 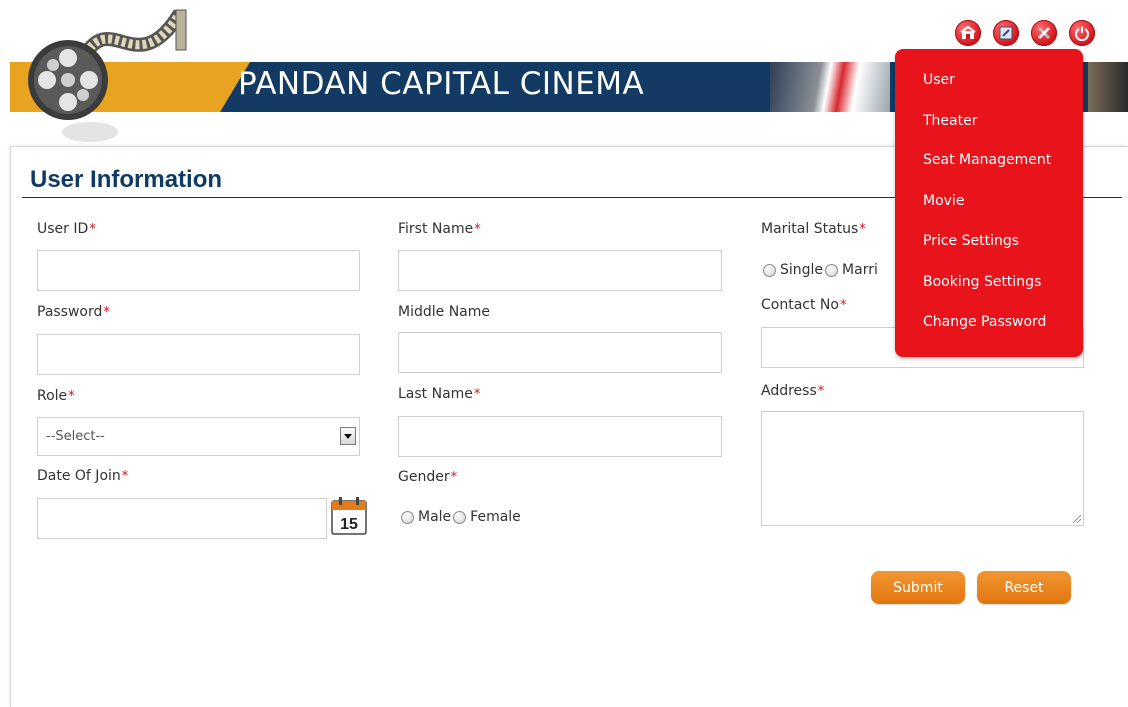 I want to click on last-name-label: Last Name*, so click(x=439, y=394).